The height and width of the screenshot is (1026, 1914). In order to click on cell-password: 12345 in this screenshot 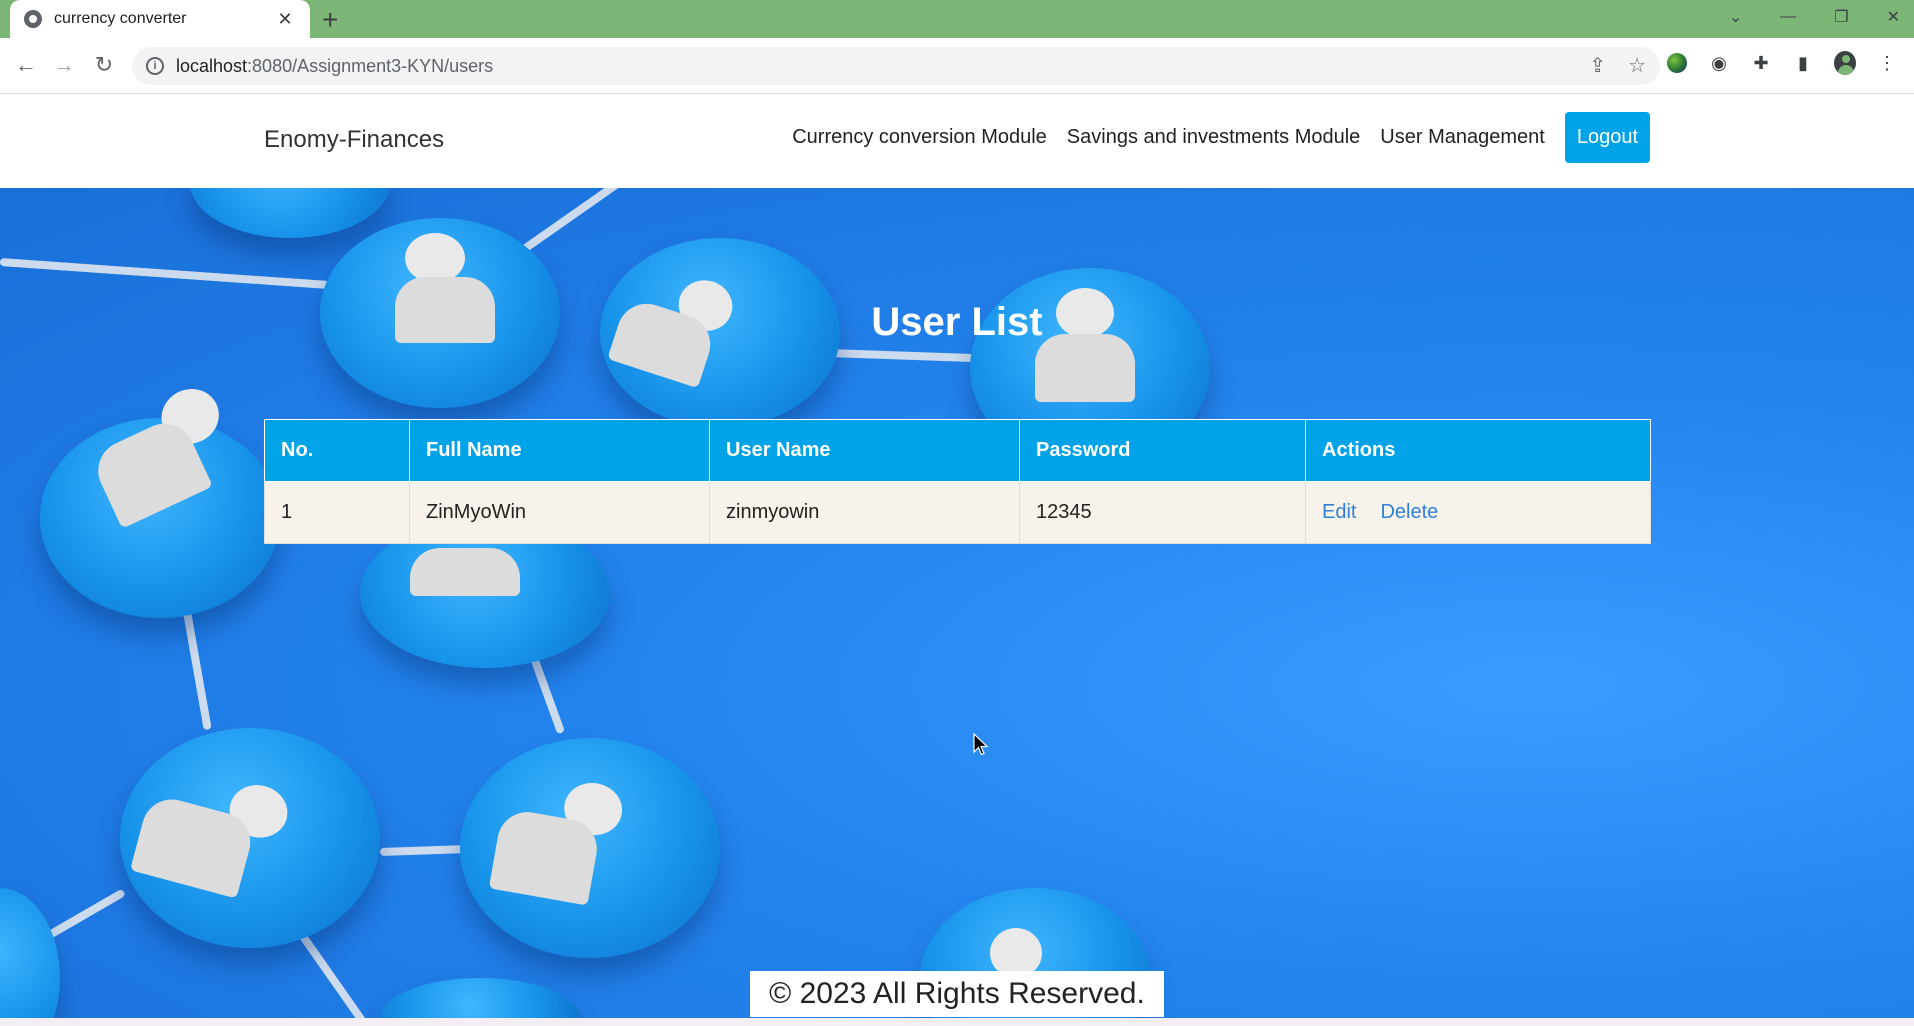, I will do `click(1162, 512)`.